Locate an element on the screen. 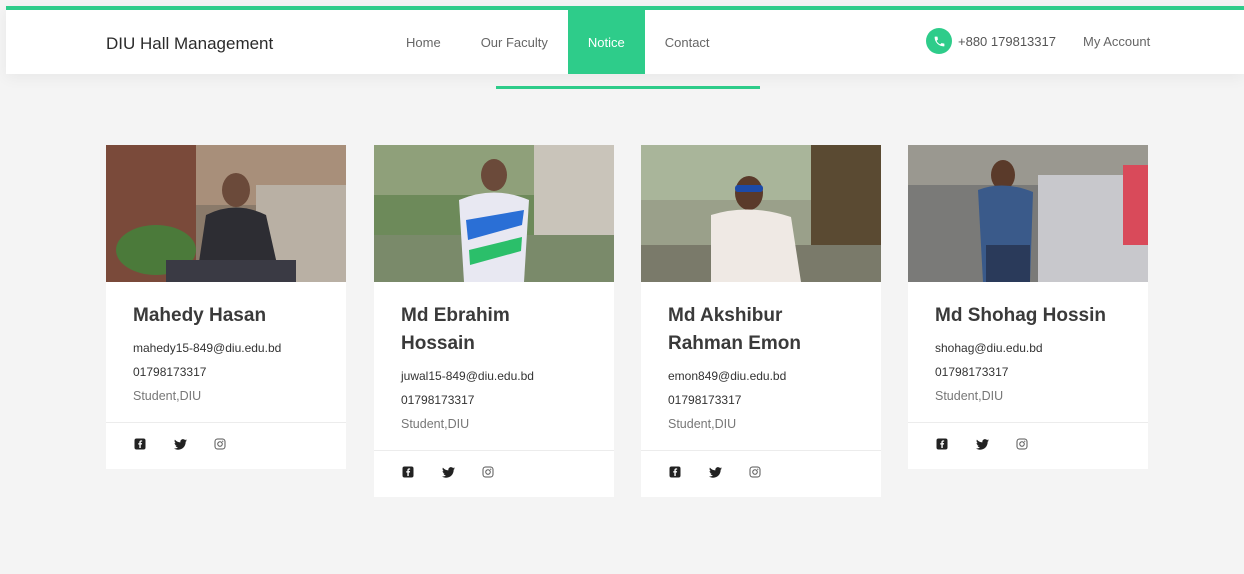  member-email: emon849@diu.edu.bd is located at coordinates (727, 376).